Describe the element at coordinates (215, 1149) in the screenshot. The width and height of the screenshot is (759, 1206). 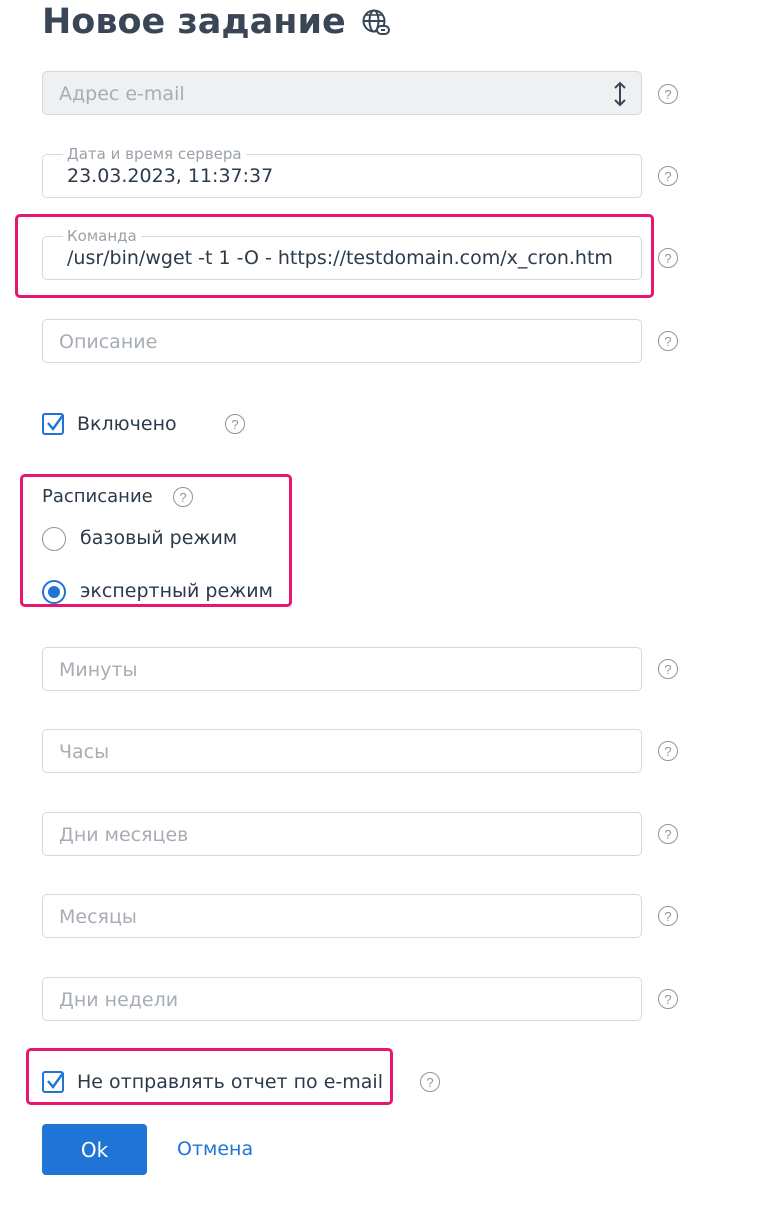
I see `cancel-link: Отмена` at that location.